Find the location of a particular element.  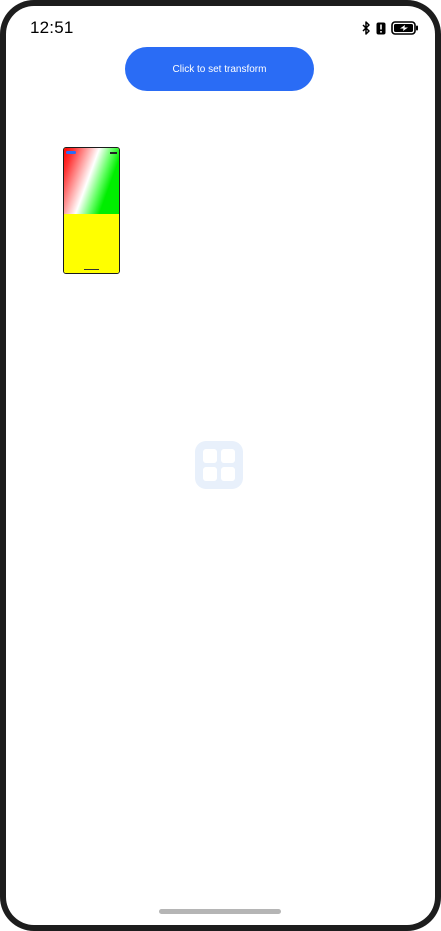

status-bar: 12:51 is located at coordinates (220, 28).